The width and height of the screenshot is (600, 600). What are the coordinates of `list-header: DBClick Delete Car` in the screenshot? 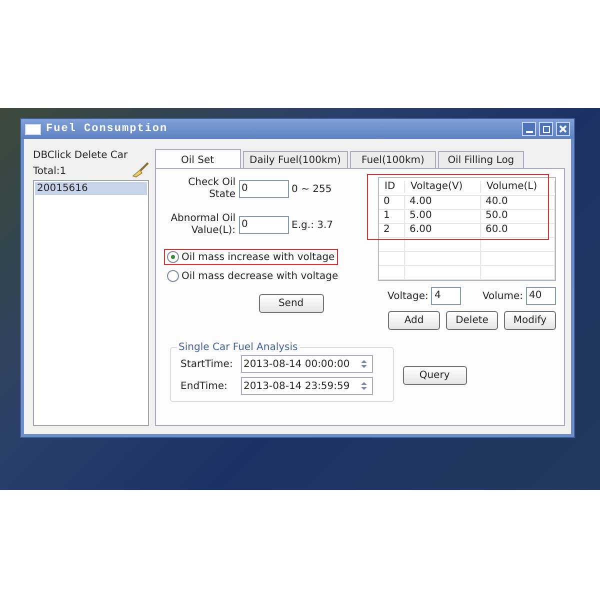 It's located at (81, 155).